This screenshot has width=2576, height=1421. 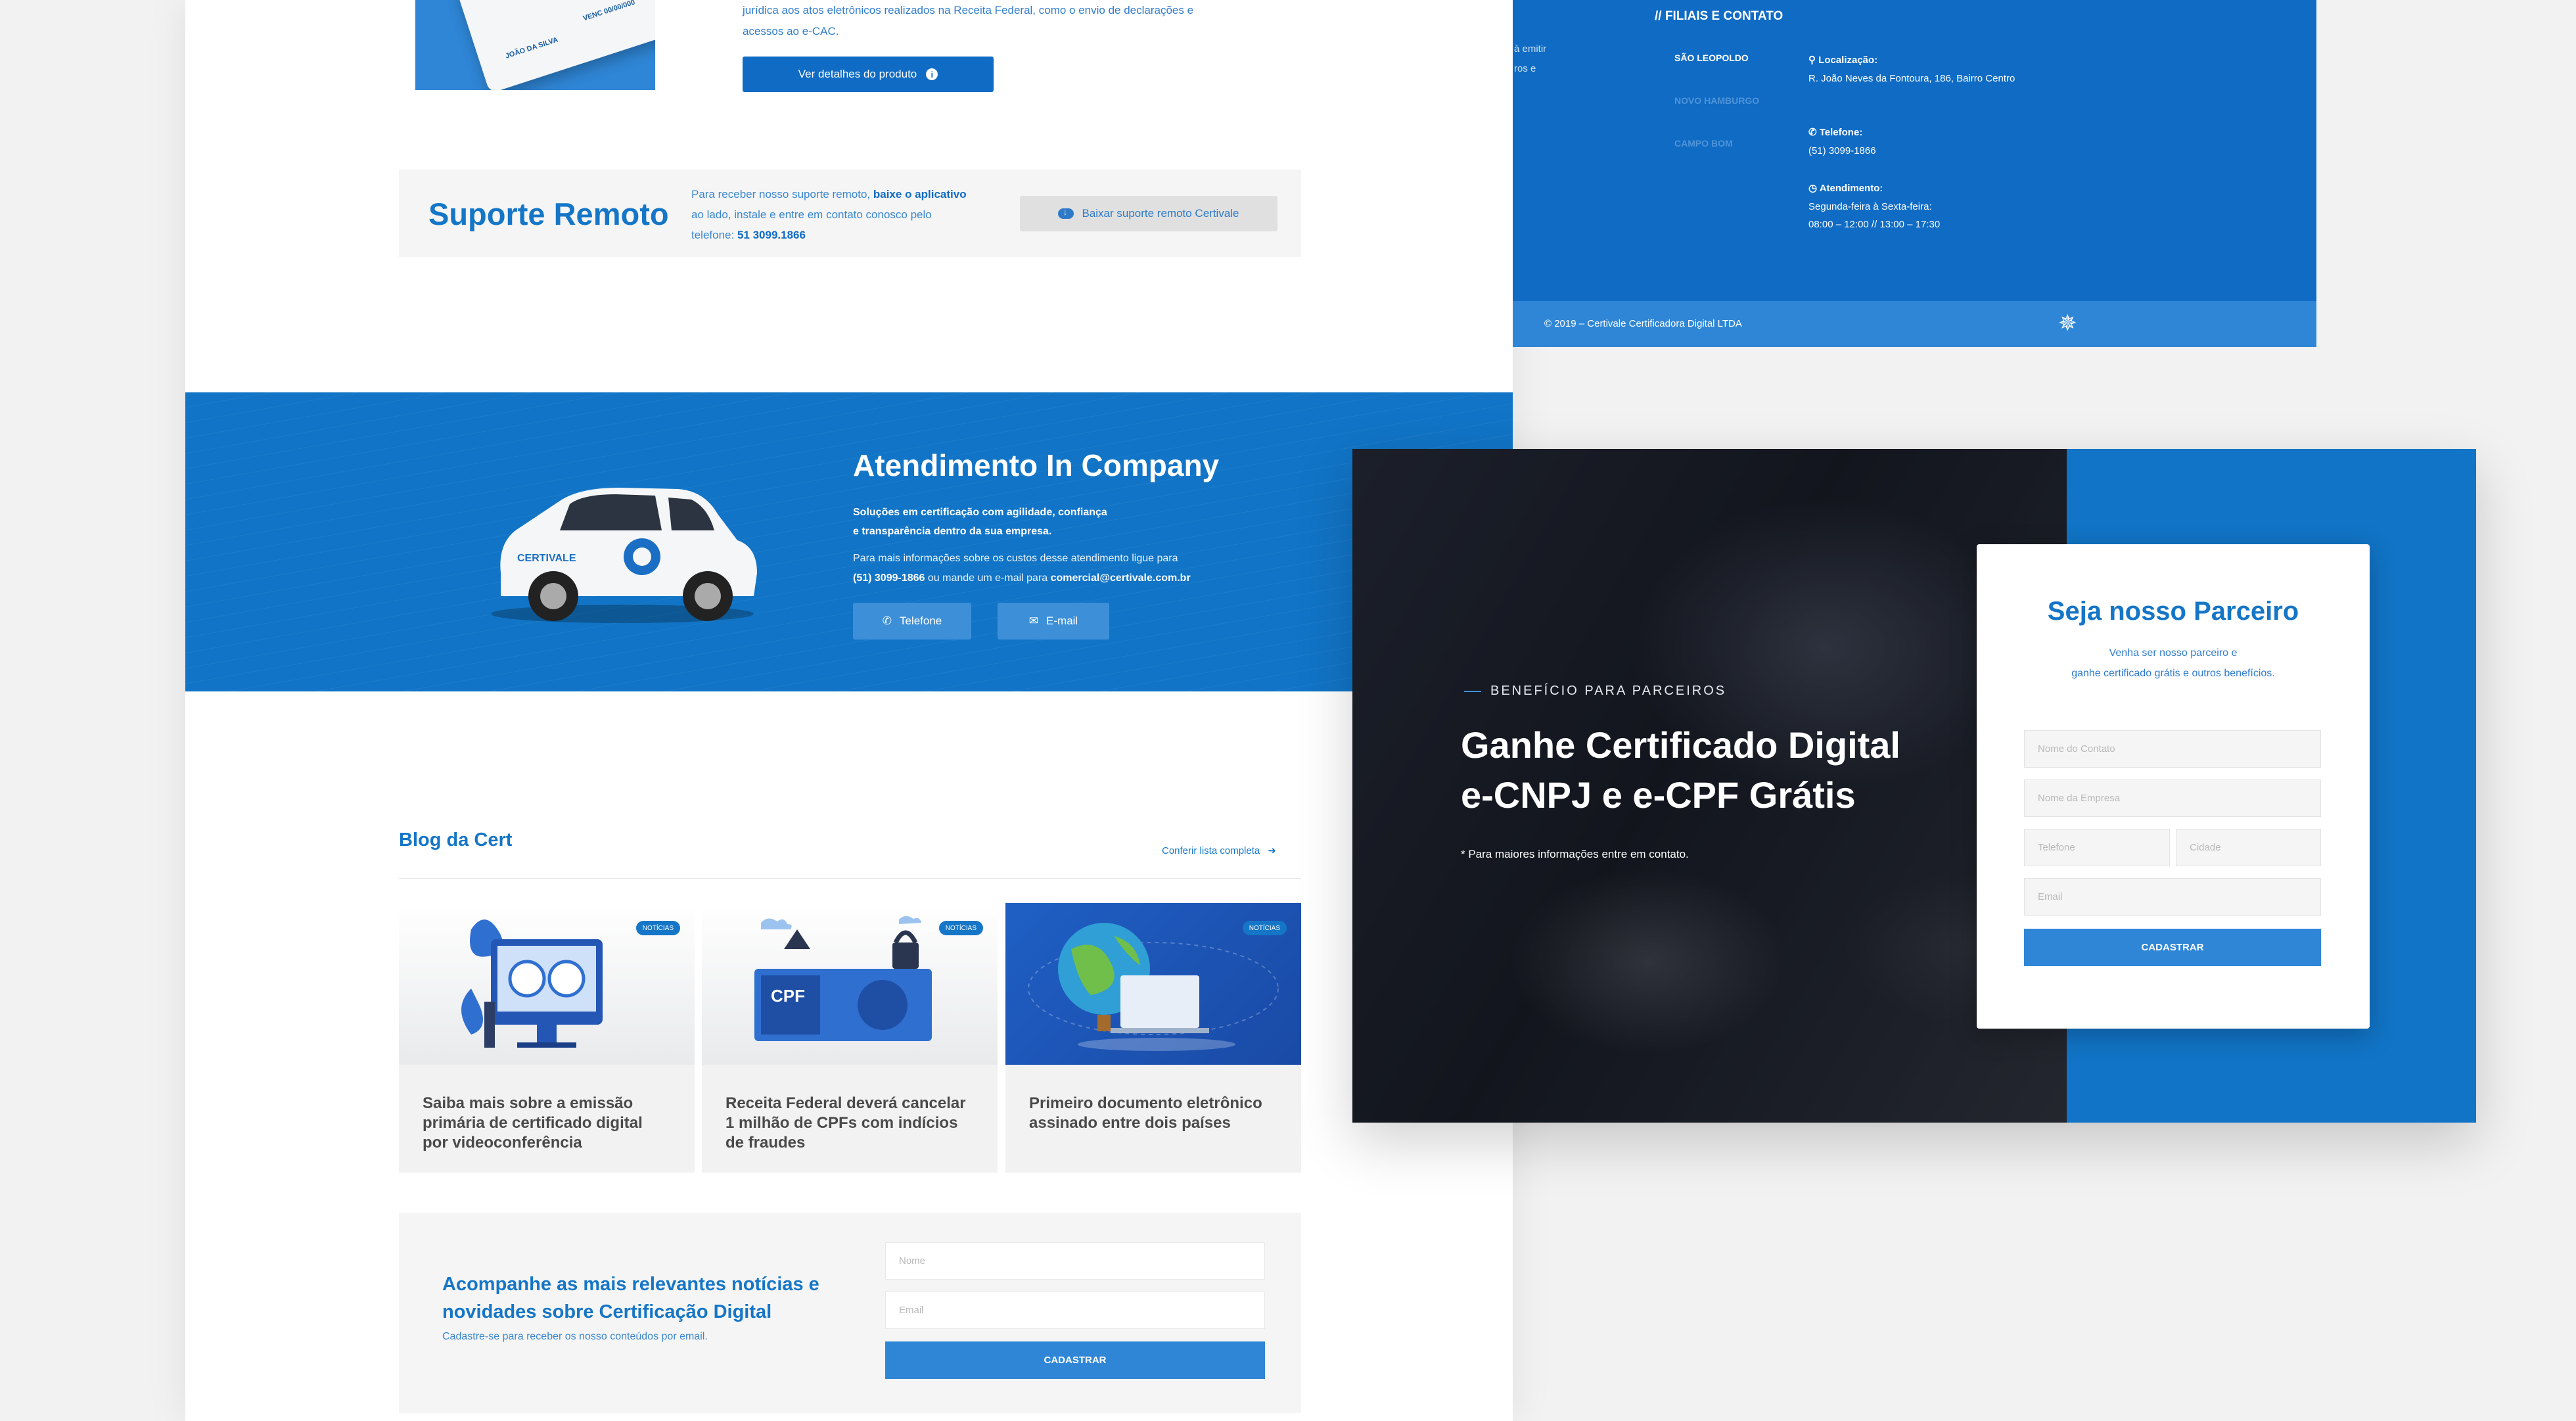 I want to click on hours-label: ◷ Atendimento:, so click(x=1845, y=188).